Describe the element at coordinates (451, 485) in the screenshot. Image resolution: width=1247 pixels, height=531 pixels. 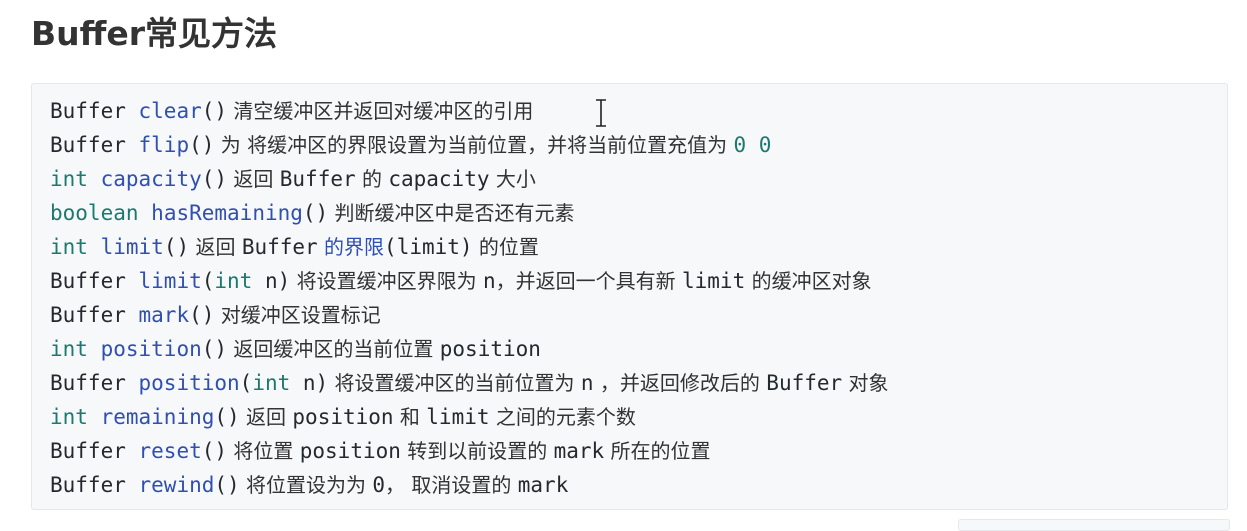
I see `description: ， 取消设置的` at that location.